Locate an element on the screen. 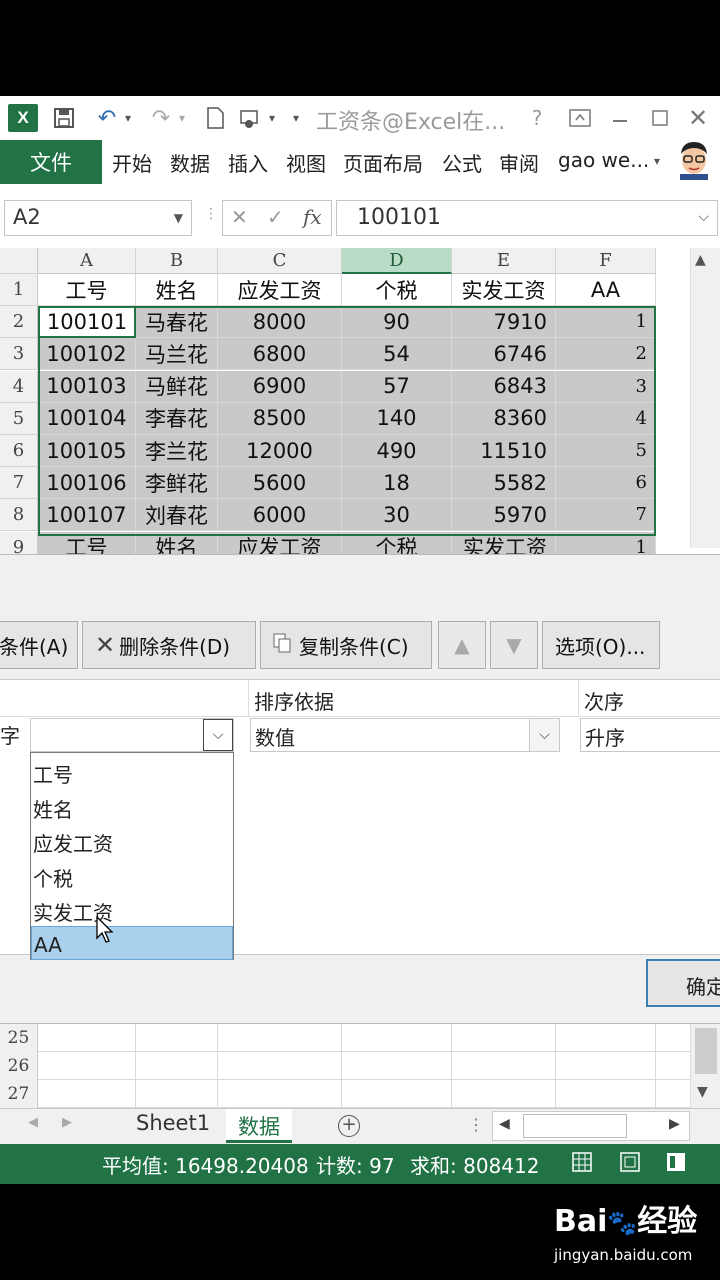 Image resolution: width=720 pixels, height=1280 pixels. row-header: 2 is located at coordinates (19, 322).